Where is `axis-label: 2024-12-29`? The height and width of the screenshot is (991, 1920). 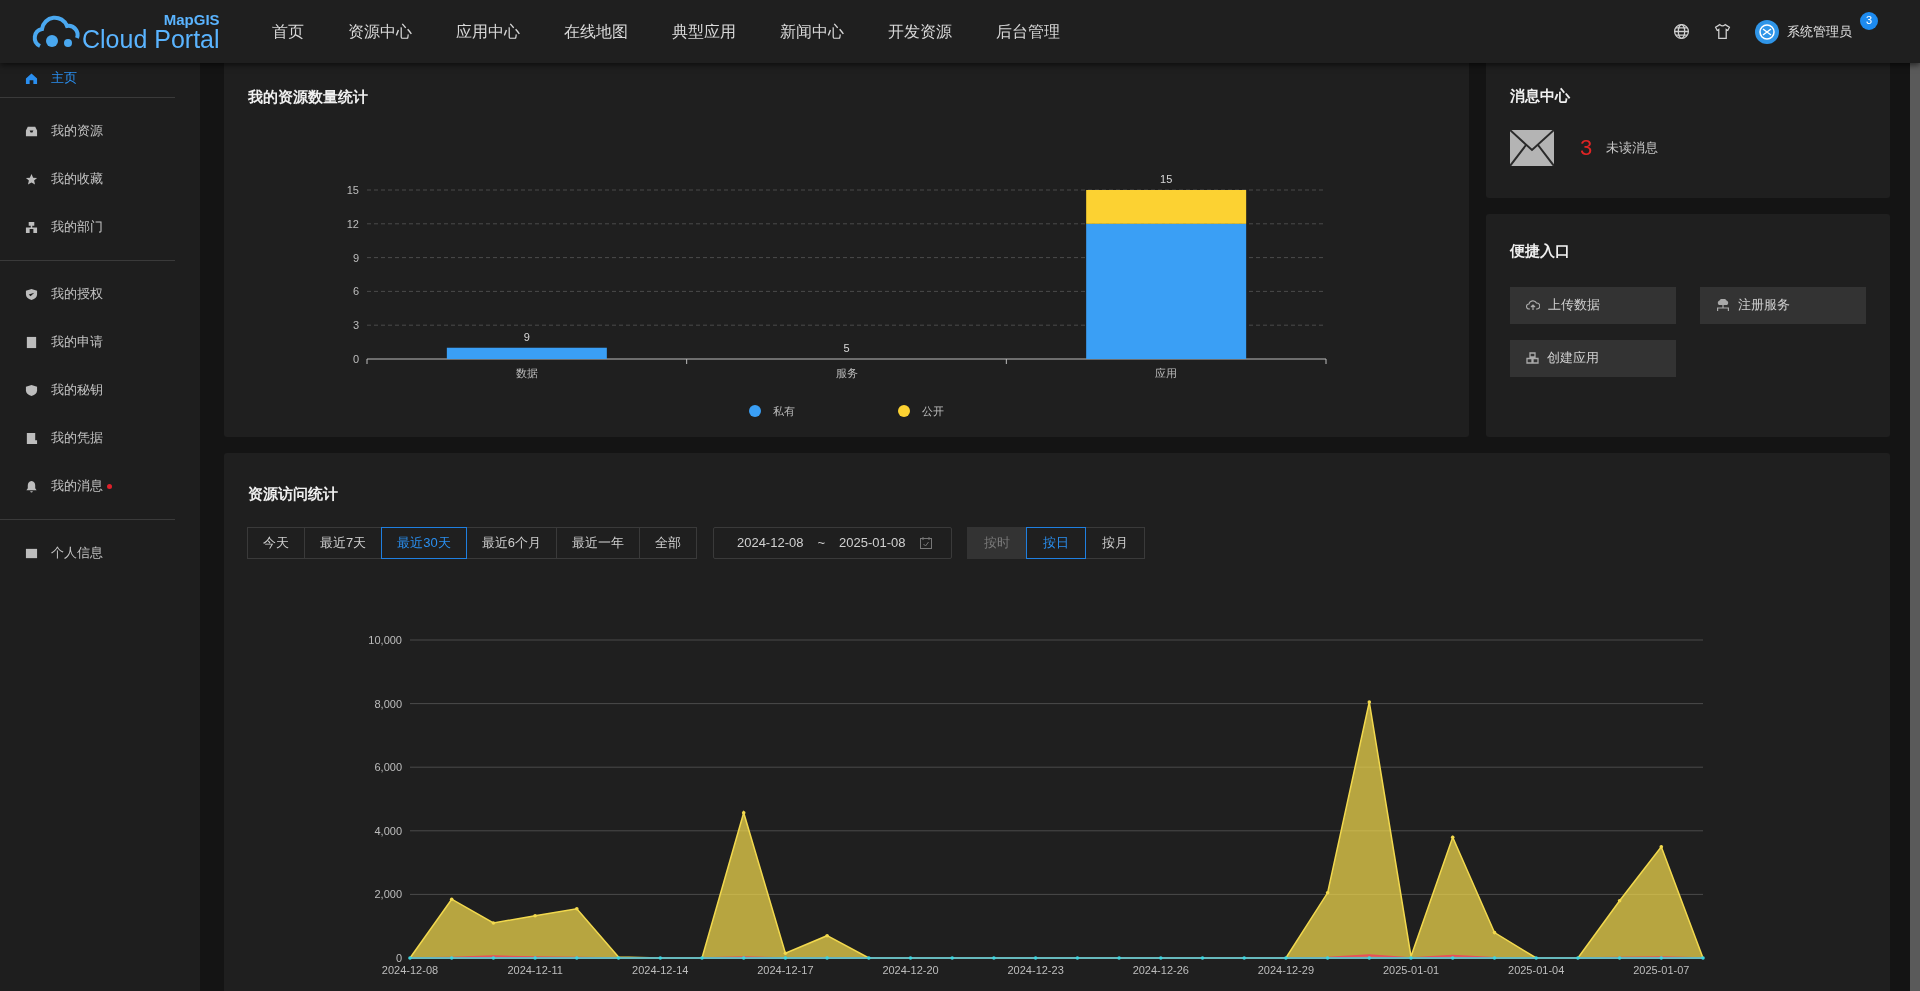
axis-label: 2024-12-29 is located at coordinates (1286, 969).